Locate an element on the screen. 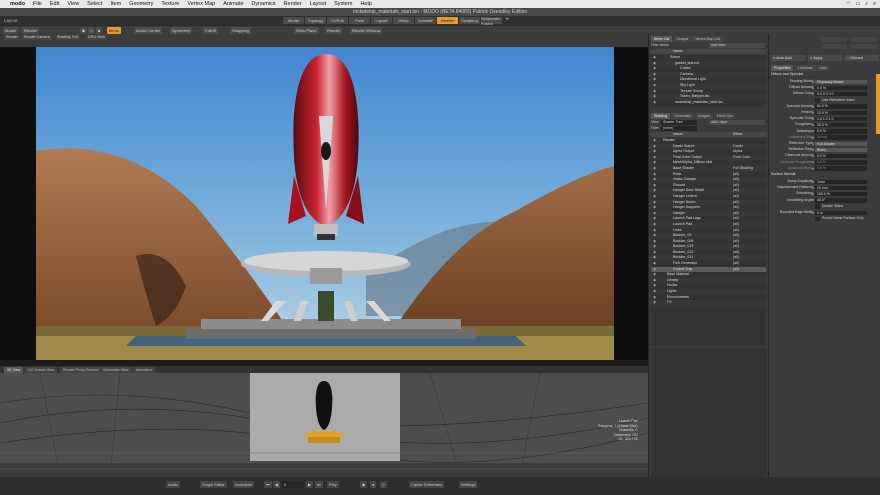  tab-render-proxy: Render Proxy Preview is located at coordinates (81, 369).